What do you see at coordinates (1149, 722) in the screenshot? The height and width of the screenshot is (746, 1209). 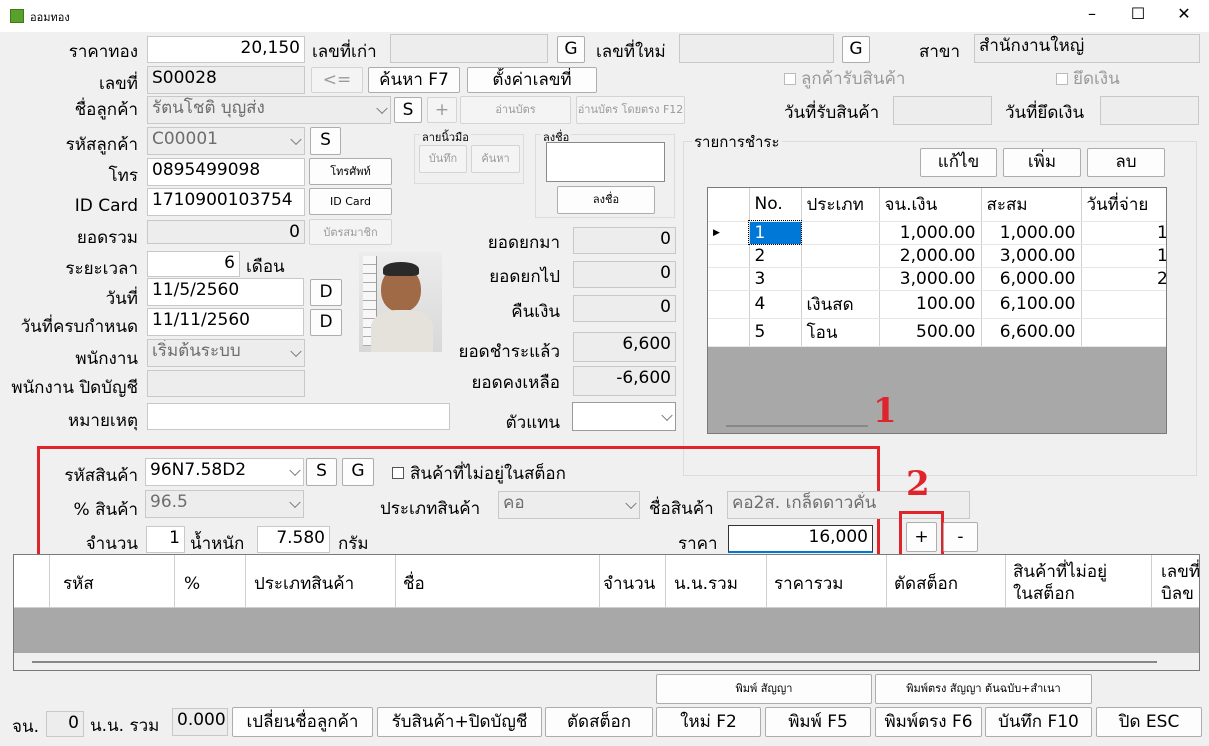 I see `close-esc-button: ปิด ESC` at bounding box center [1149, 722].